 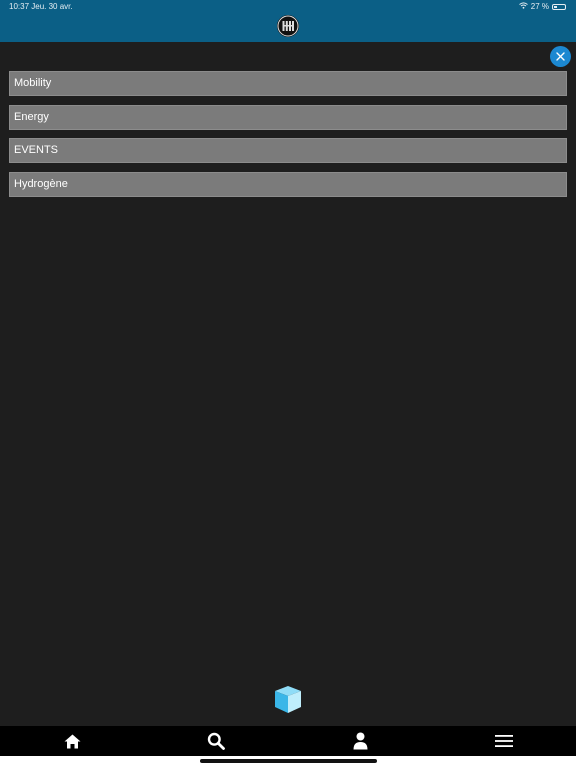 I want to click on search-icon, so click(x=216, y=741).